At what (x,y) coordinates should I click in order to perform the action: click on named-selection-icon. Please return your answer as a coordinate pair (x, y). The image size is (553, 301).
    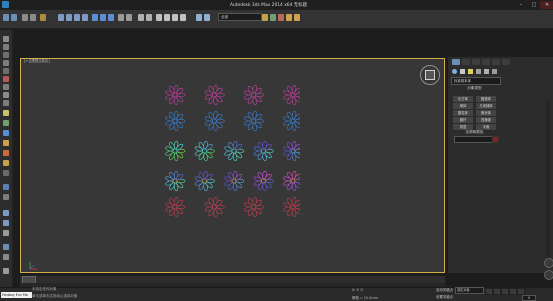
    Looking at the image, I should click on (199, 17).